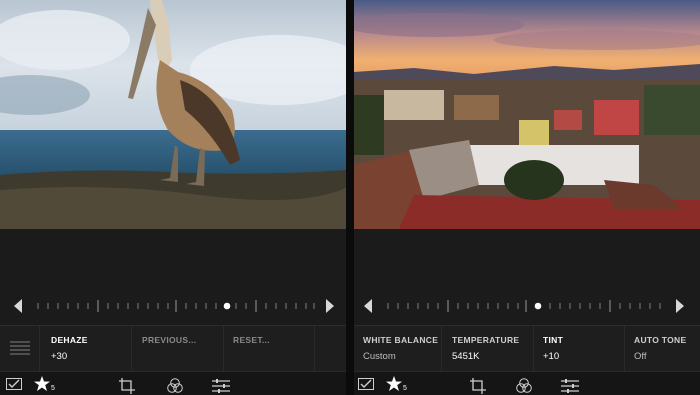 The image size is (700, 395). I want to click on adjustment-menu-button, so click(20, 349).